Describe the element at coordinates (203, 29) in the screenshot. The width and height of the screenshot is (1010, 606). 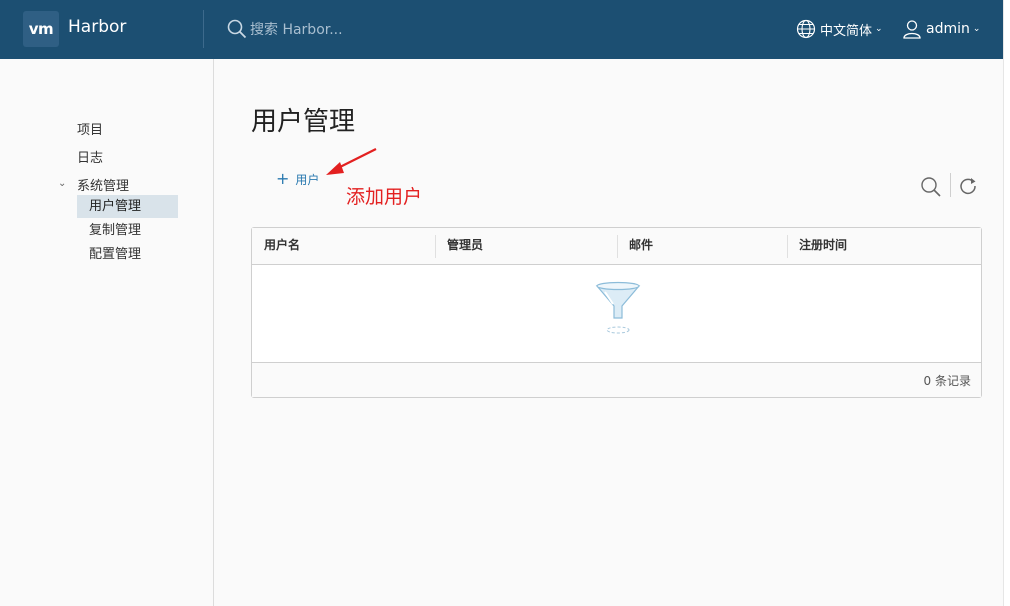
I see `header-divider` at that location.